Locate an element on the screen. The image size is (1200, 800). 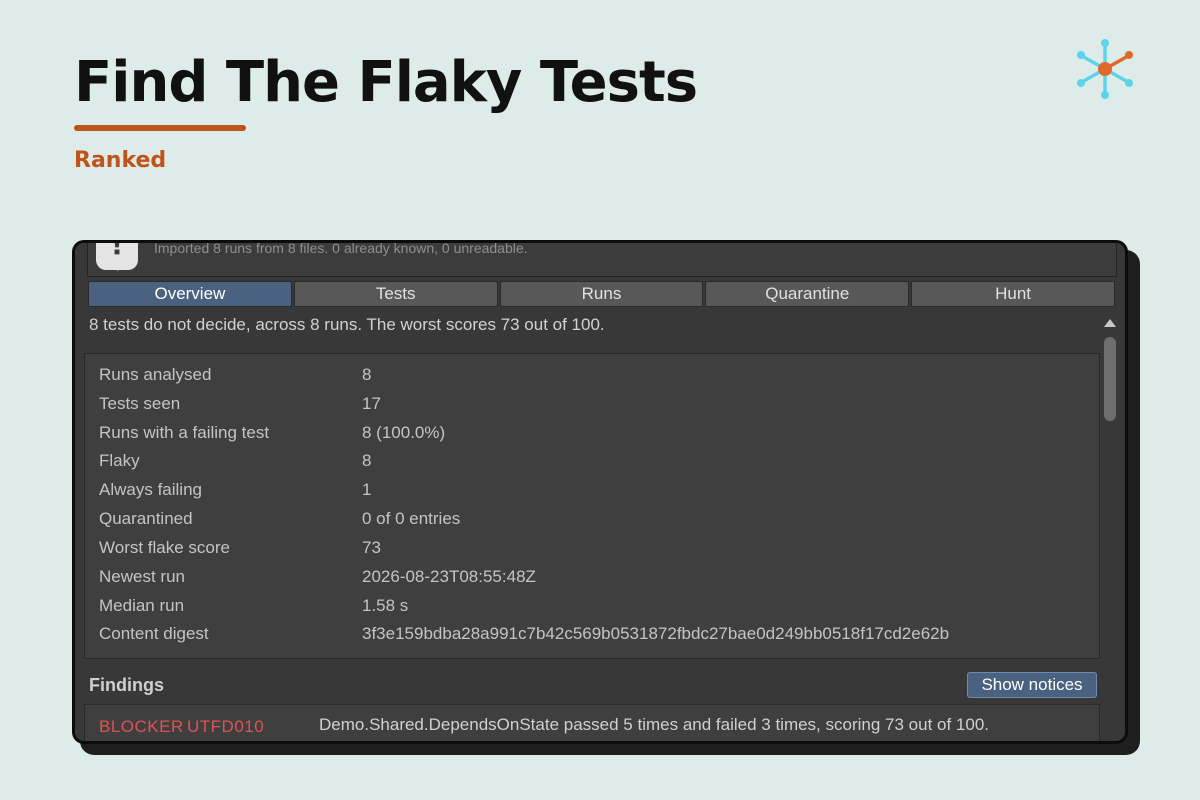
network-logo-icon is located at coordinates (1105, 69).